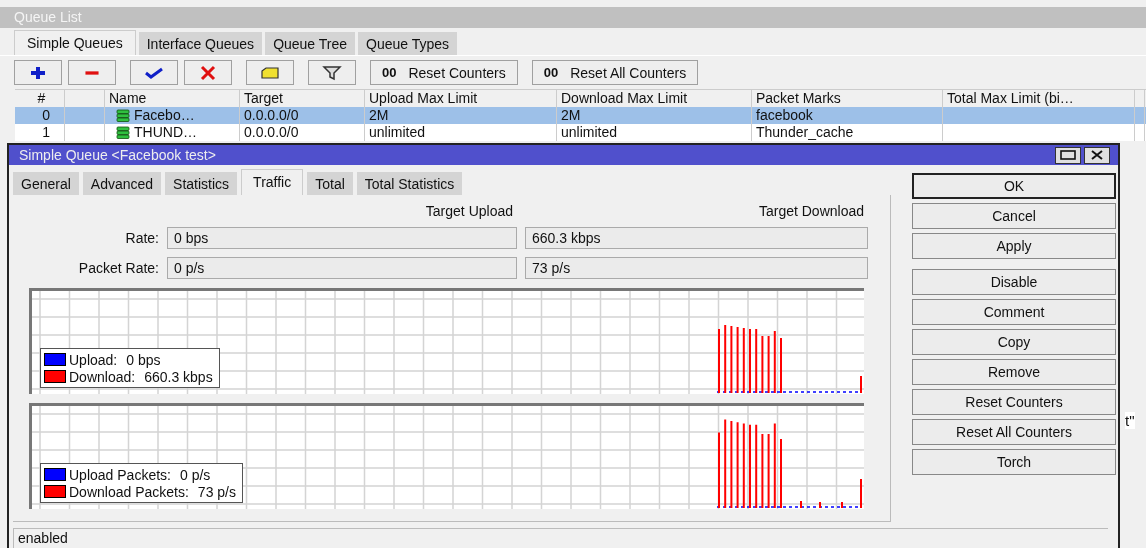  I want to click on filter-icon, so click(332, 72).